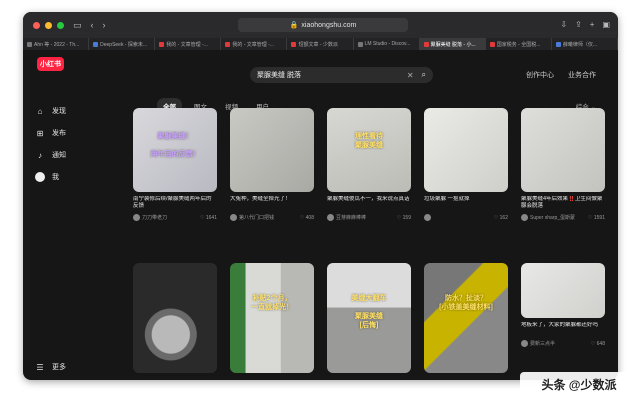  Describe the element at coordinates (585, 24) in the screenshot. I see `toolbar-actions: ⇩ ⇪ + ▣` at that location.